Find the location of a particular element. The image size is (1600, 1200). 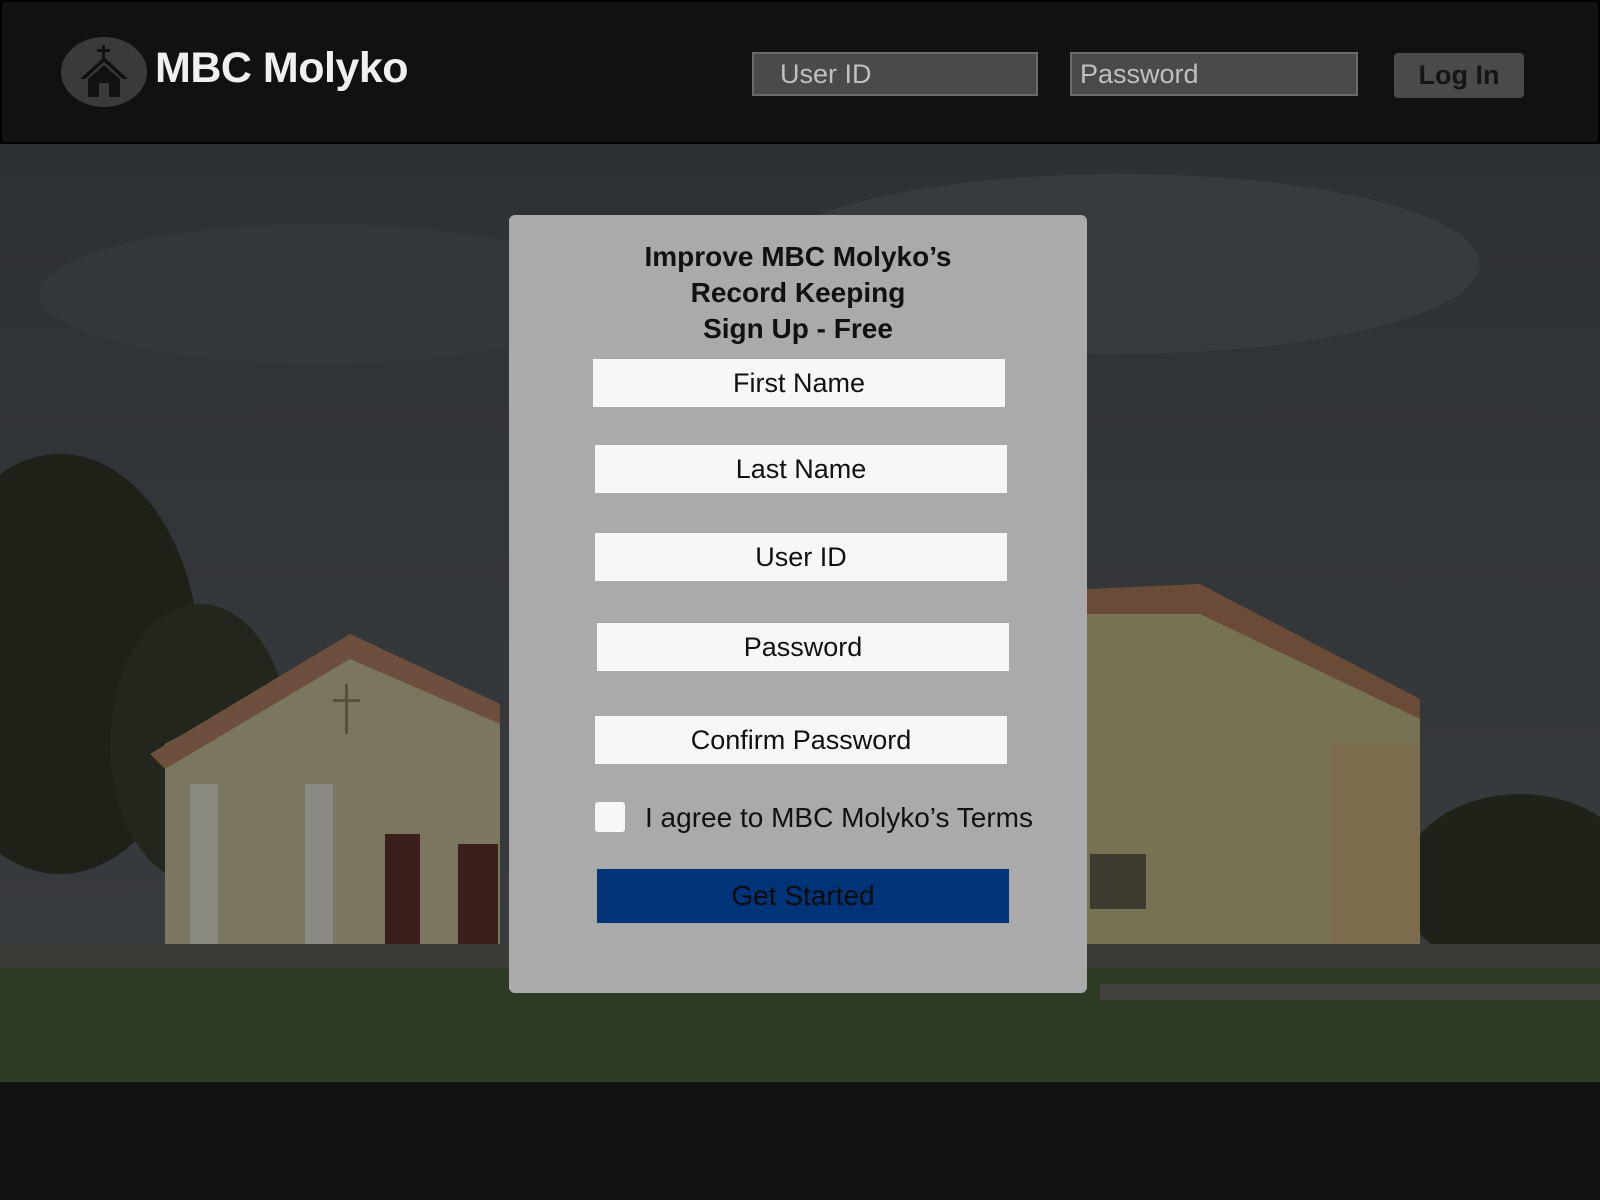

header-userid-input is located at coordinates (895, 74).